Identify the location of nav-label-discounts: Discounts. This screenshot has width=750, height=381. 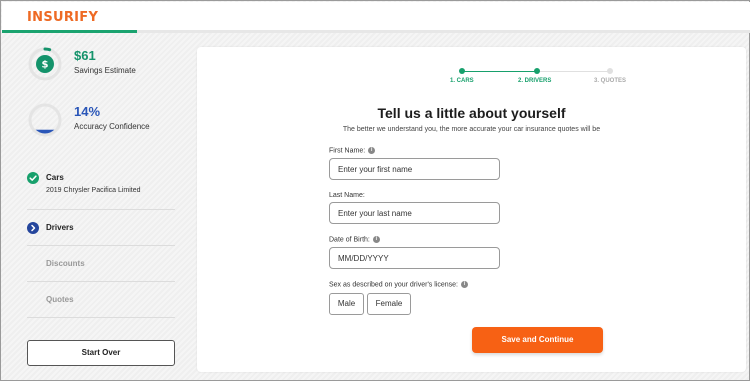
(65, 263).